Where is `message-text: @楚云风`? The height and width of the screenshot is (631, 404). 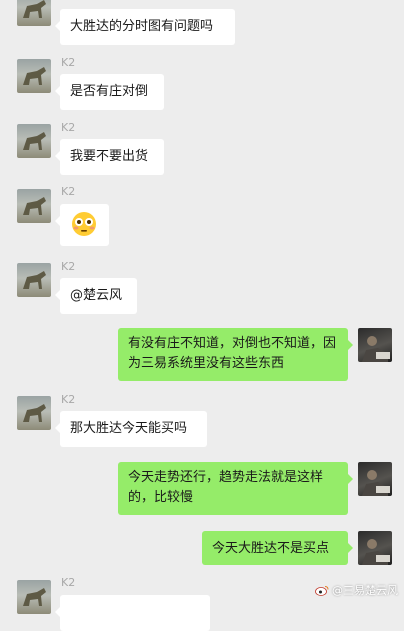 message-text: @楚云风 is located at coordinates (96, 295).